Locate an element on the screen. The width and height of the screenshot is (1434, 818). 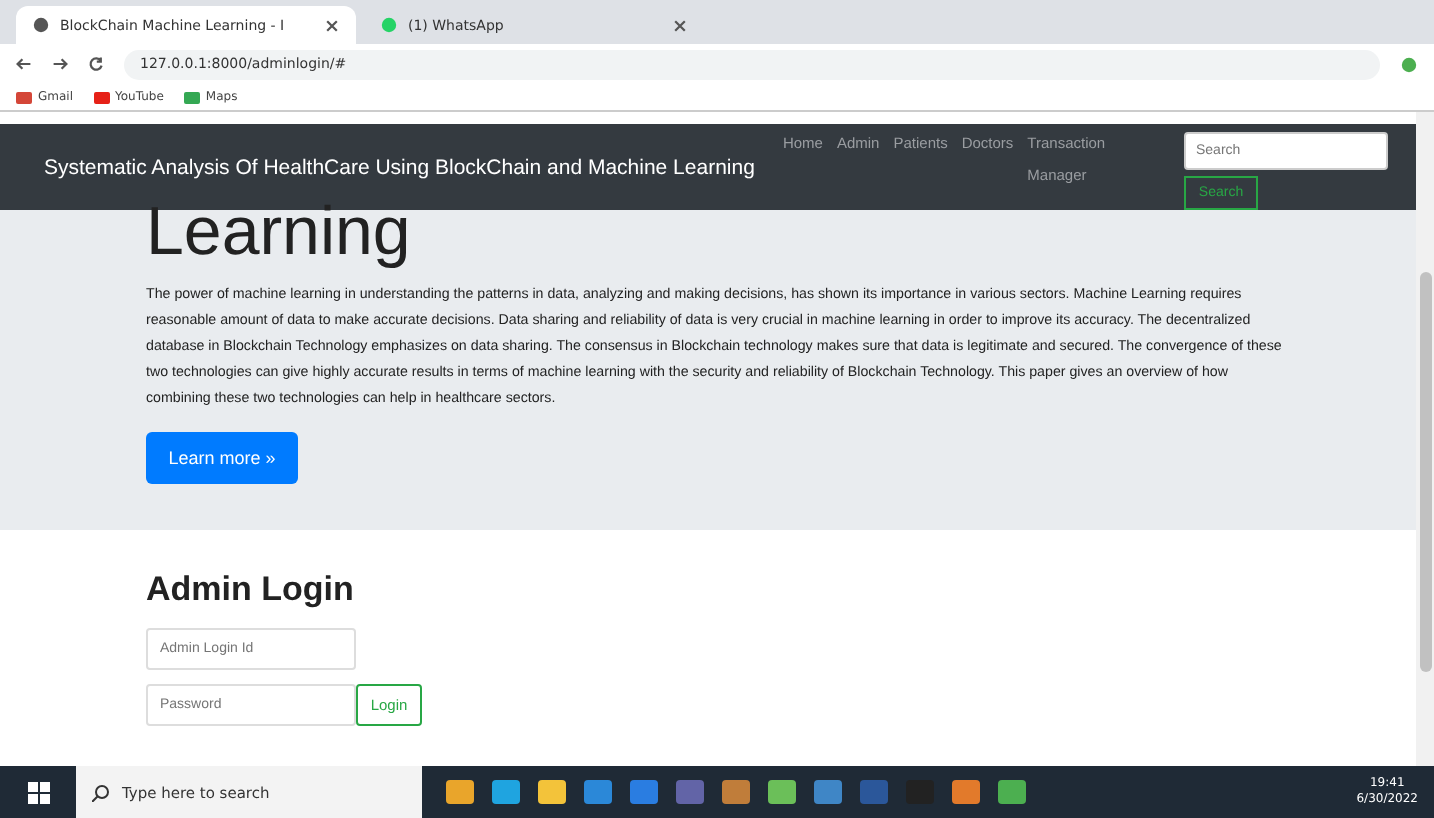
reload-icon is located at coordinates (96, 64).